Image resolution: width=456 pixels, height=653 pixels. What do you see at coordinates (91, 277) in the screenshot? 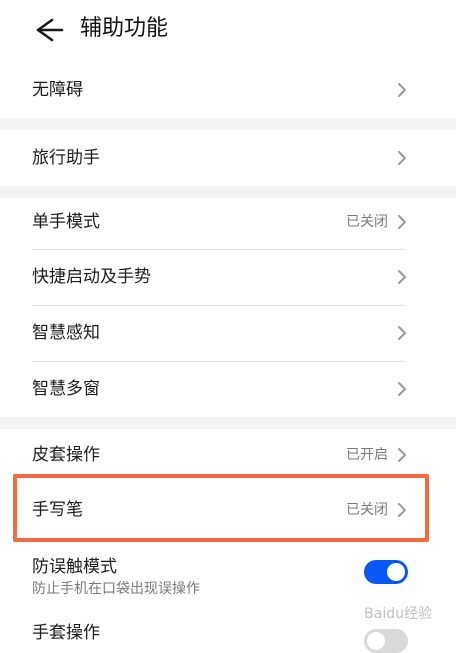
I see `menu-item-label: 快捷启动及手势` at bounding box center [91, 277].